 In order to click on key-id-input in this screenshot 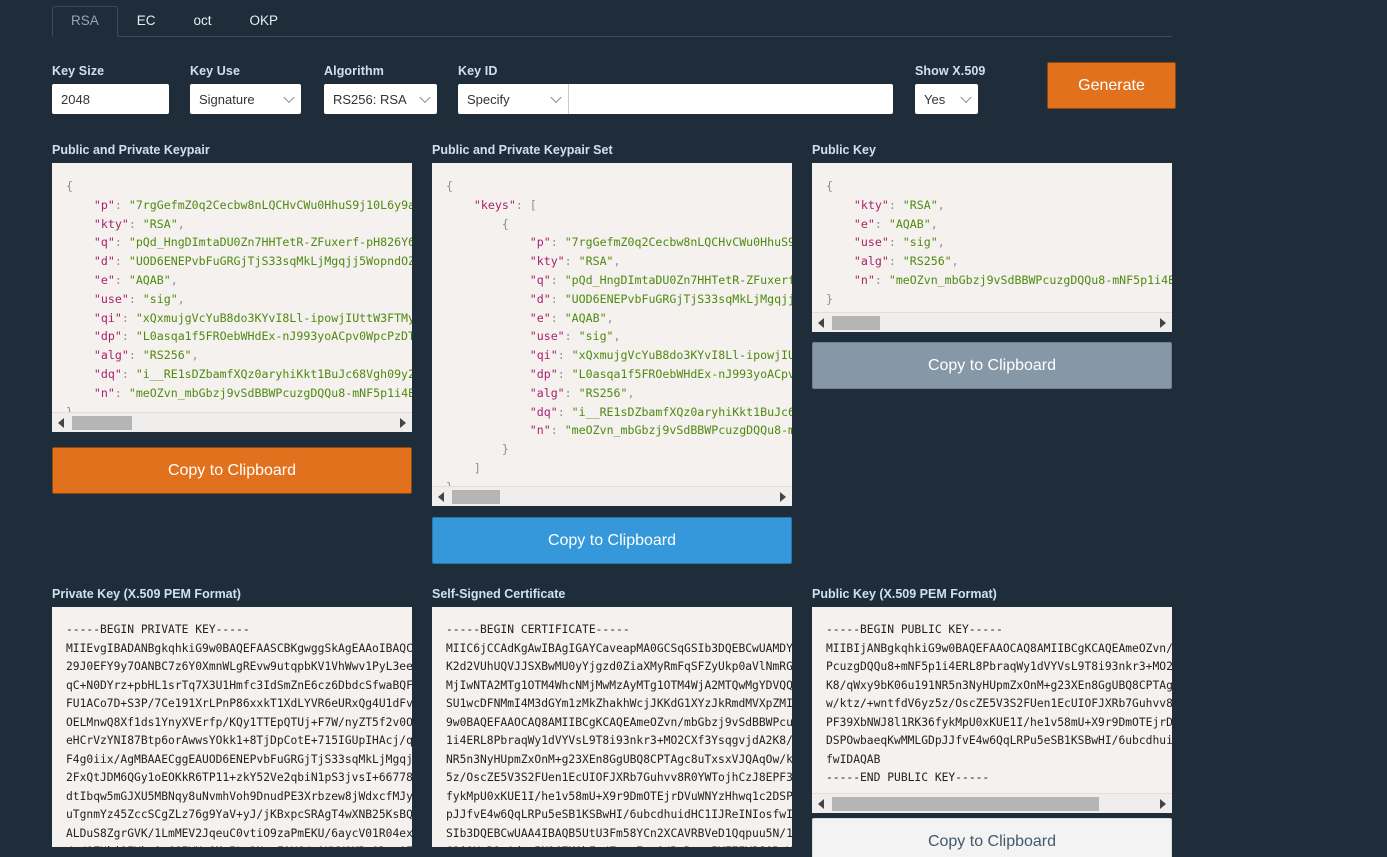, I will do `click(730, 99)`.